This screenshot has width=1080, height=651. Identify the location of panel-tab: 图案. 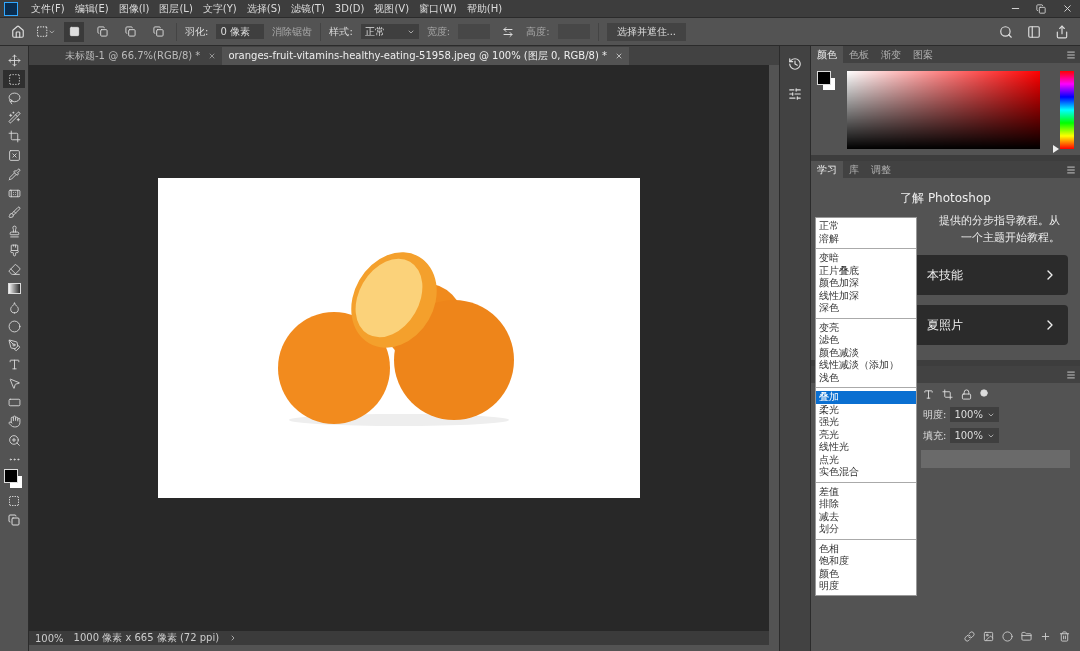
(923, 54).